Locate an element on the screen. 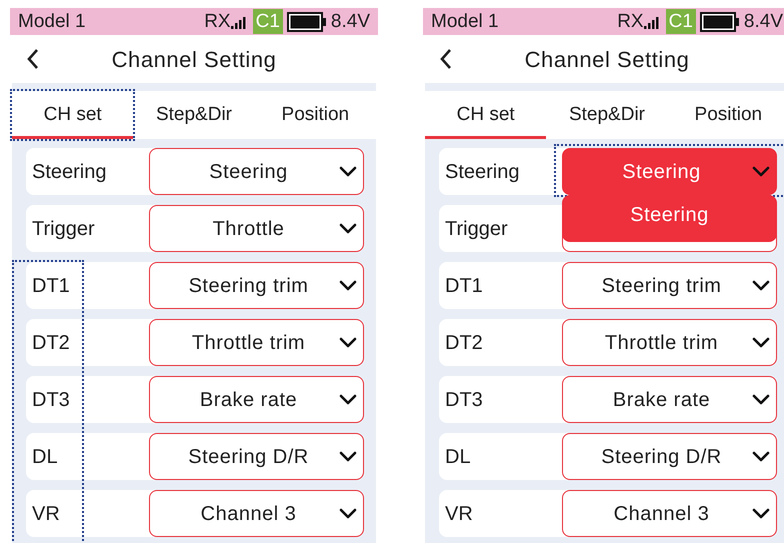 The width and height of the screenshot is (784, 543). dropdown-option: Steering is located at coordinates (669, 218).